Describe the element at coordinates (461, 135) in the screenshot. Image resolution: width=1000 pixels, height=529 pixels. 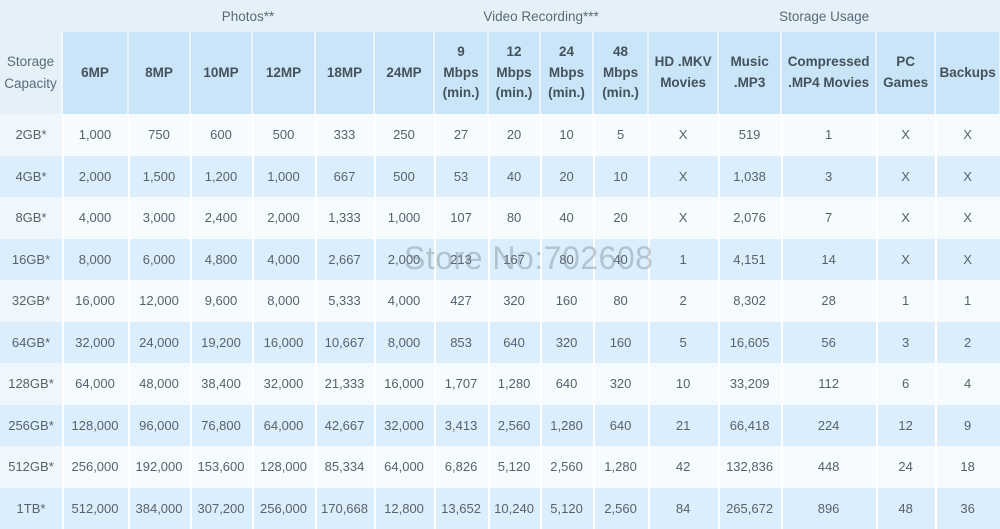
I see `cell-9mbps: 27` at that location.